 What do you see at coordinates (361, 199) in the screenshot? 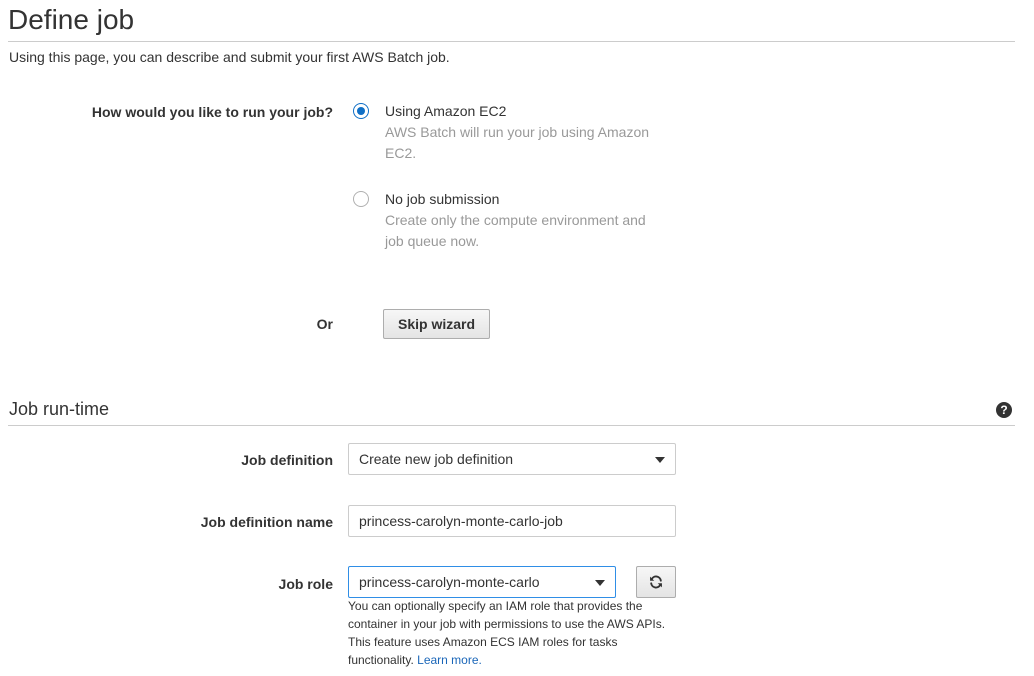
I see `radio-no-submission` at bounding box center [361, 199].